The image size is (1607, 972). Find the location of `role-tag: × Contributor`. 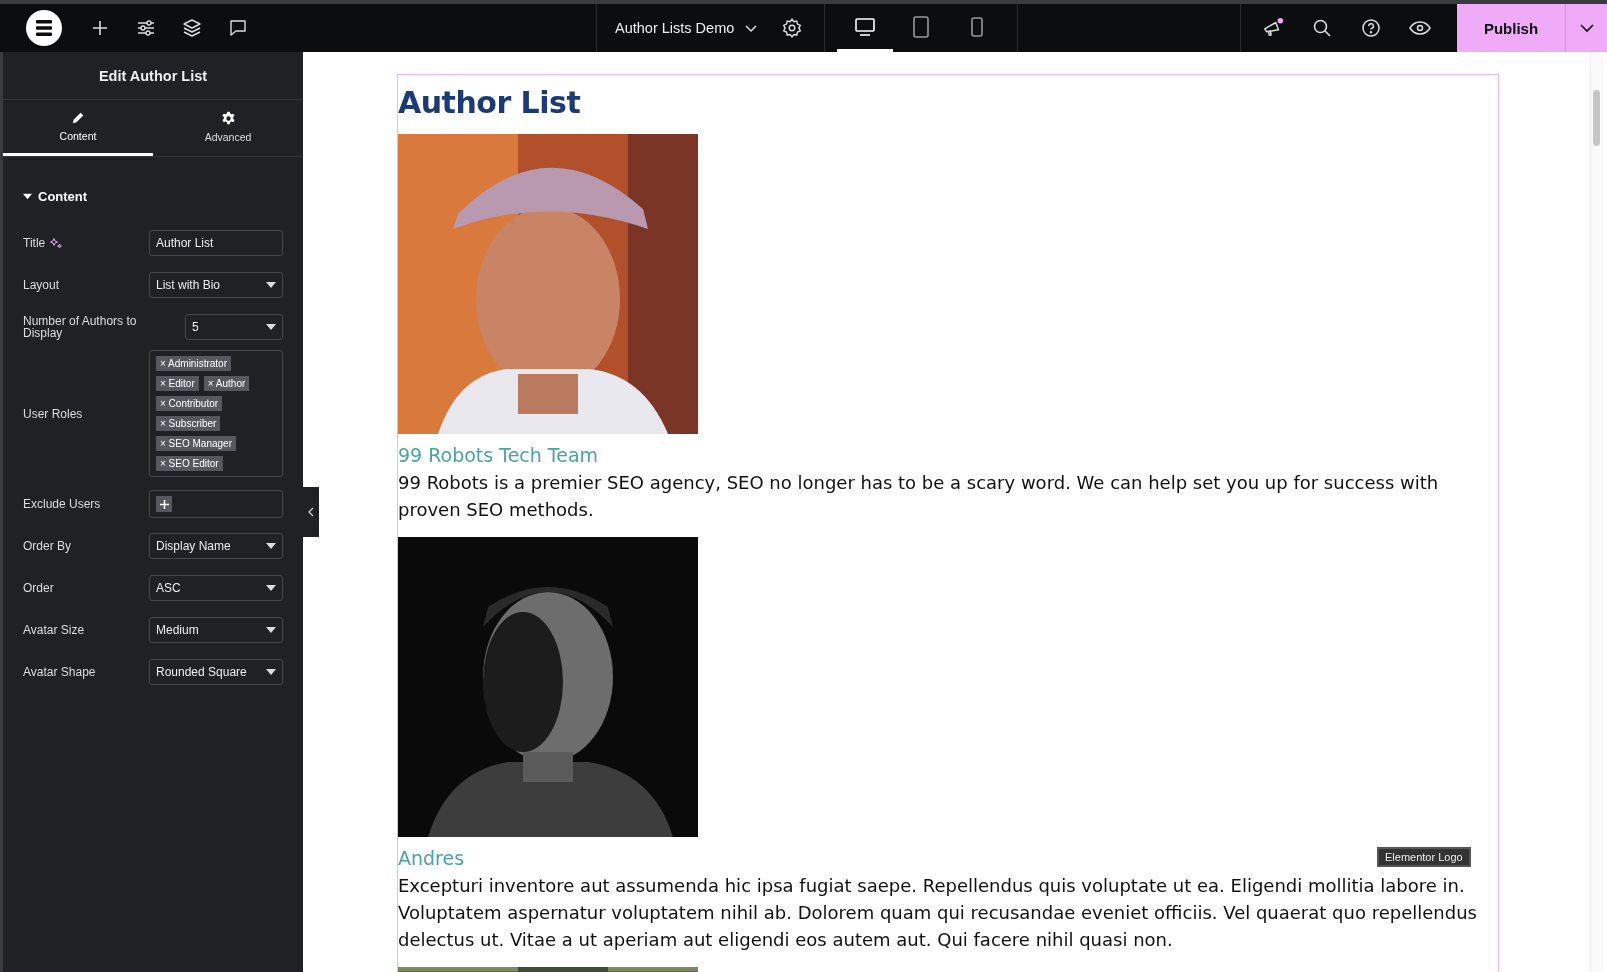

role-tag: × Contributor is located at coordinates (189, 403).